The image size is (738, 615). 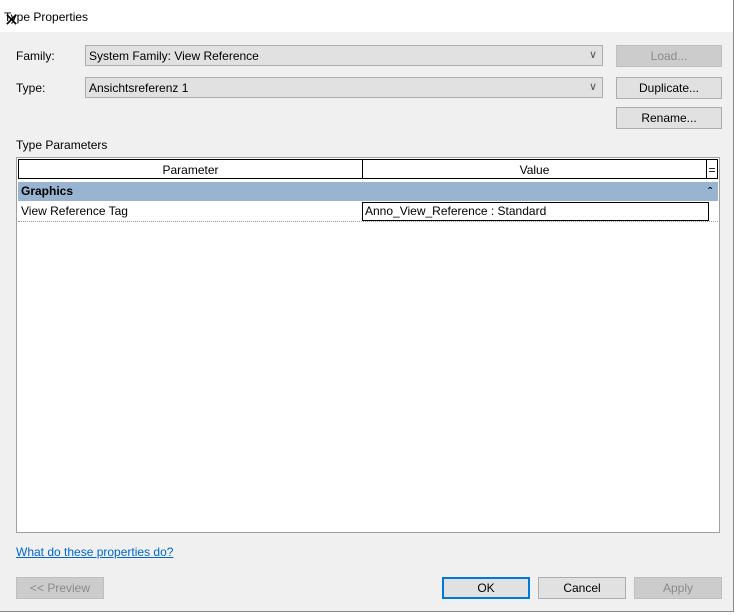 What do you see at coordinates (582, 588) in the screenshot?
I see `cancel-button: Cancel` at bounding box center [582, 588].